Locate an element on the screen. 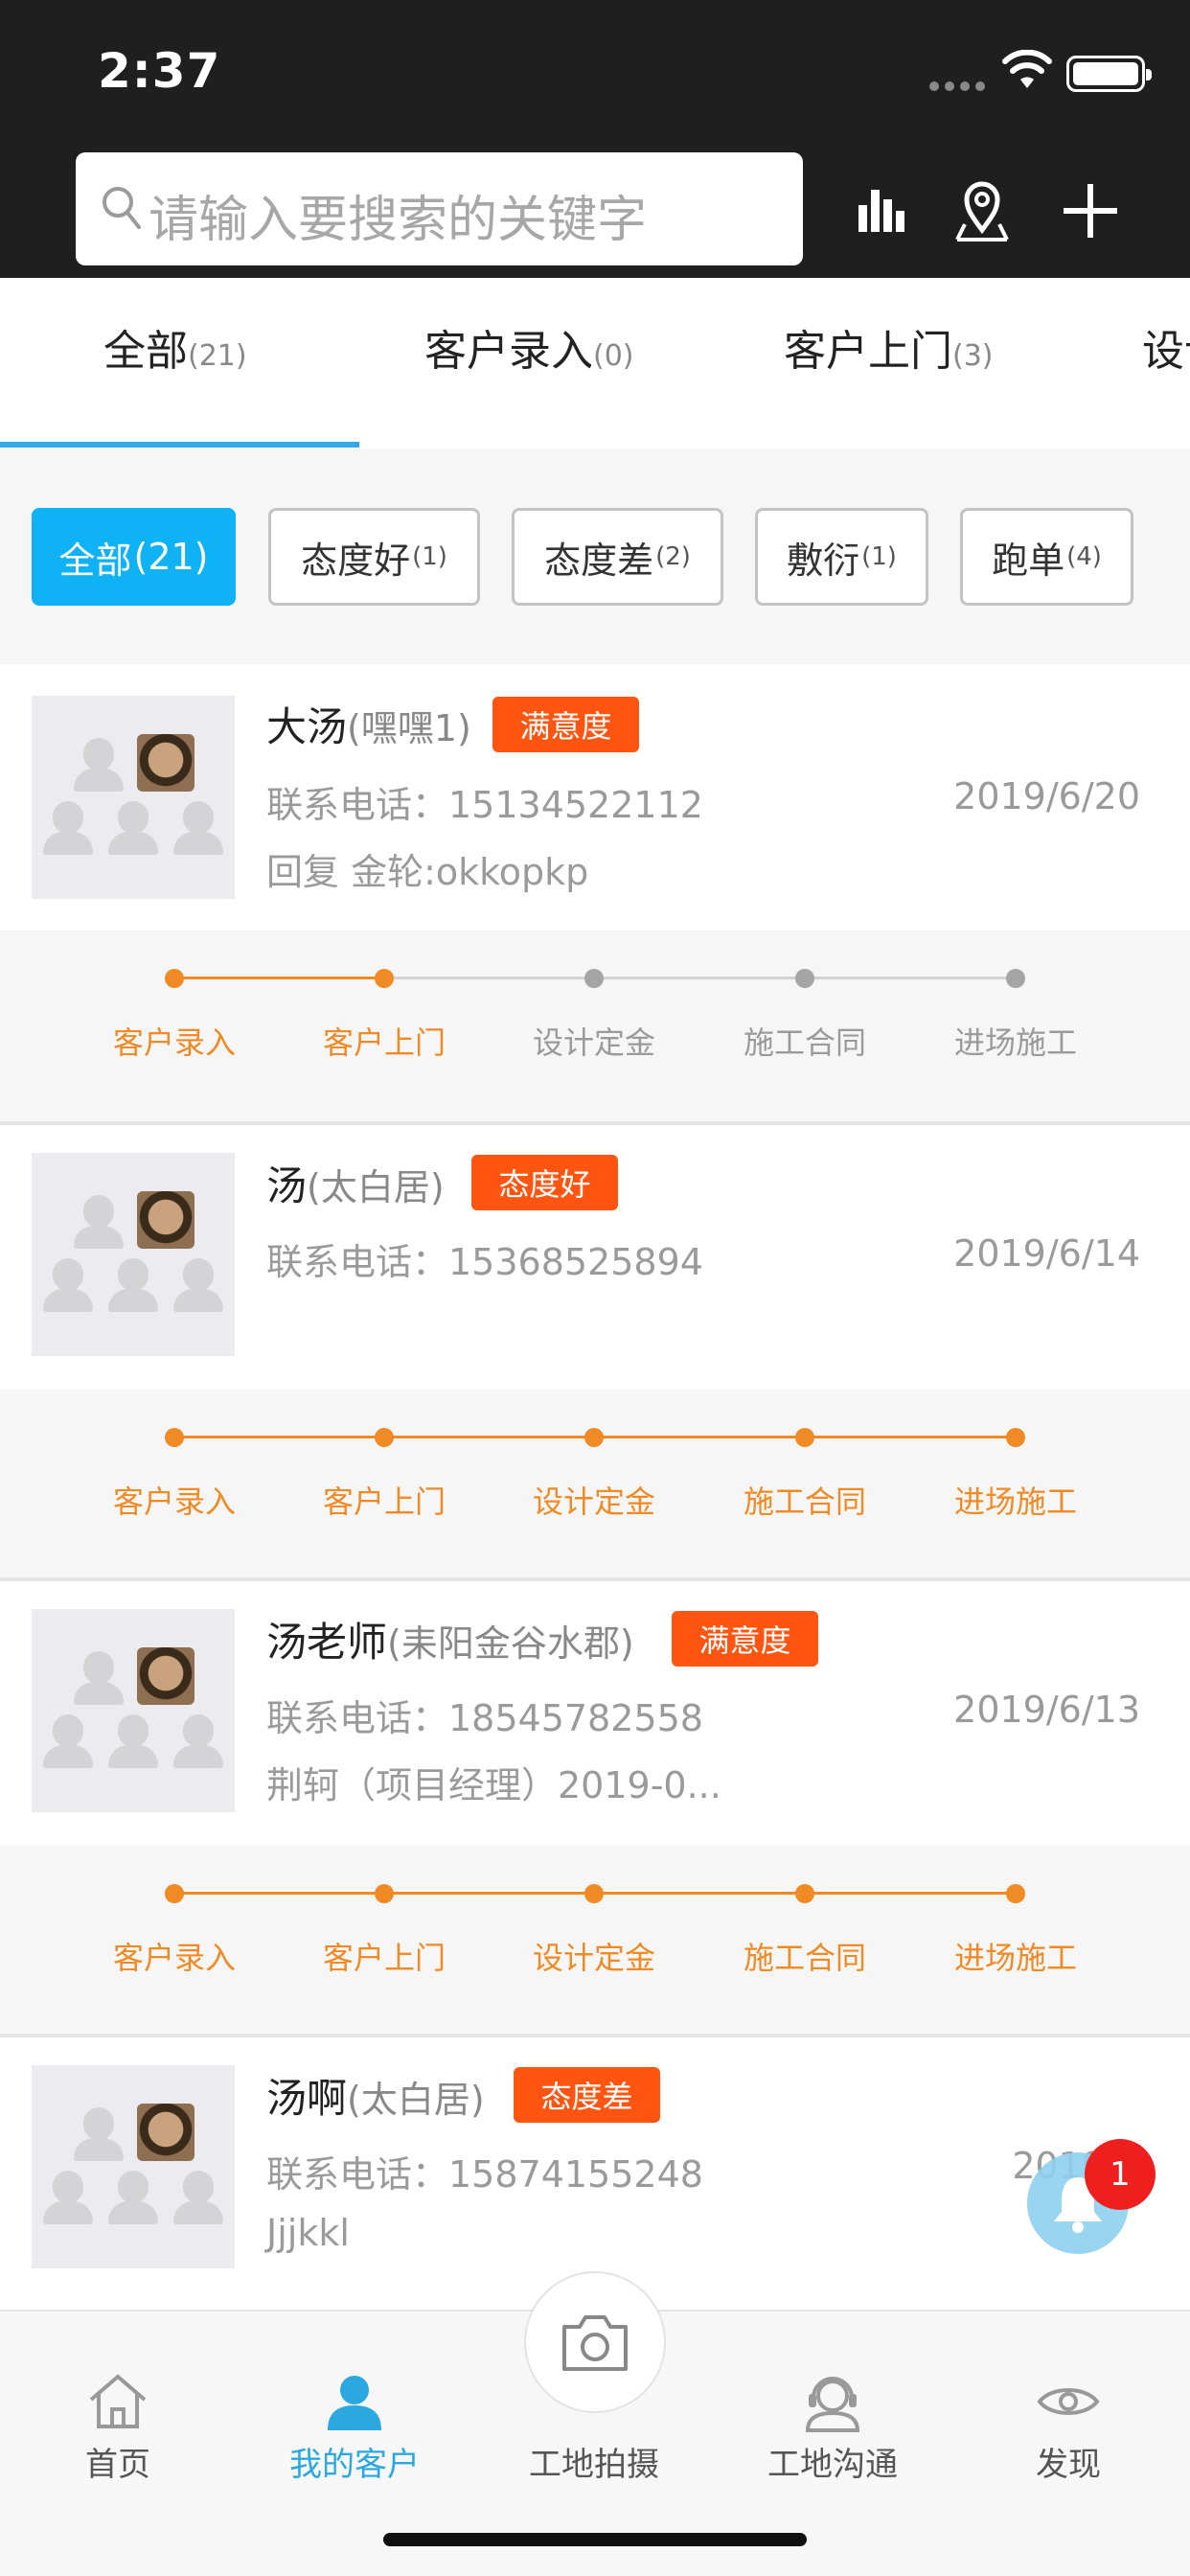 The height and width of the screenshot is (2576, 1190). bar-chart-icon is located at coordinates (884, 210).